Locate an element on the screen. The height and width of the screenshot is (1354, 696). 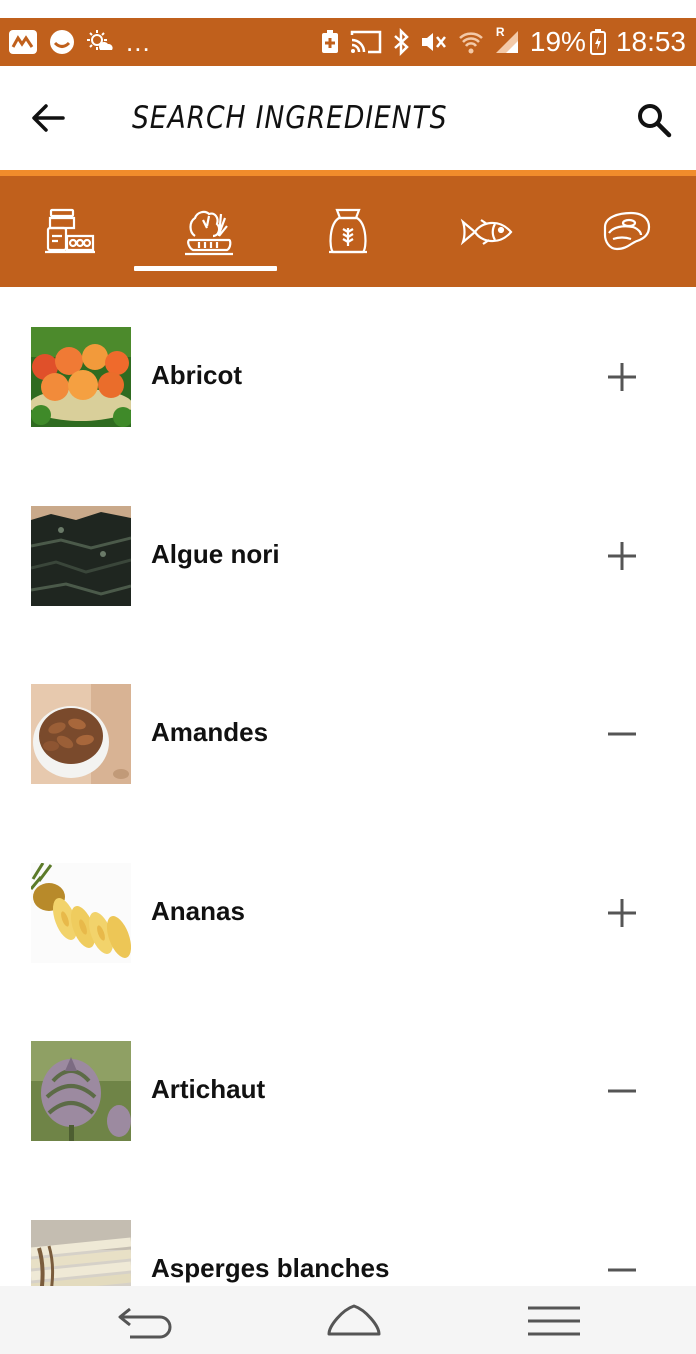
nav-menu-button is located at coordinates (554, 1321).